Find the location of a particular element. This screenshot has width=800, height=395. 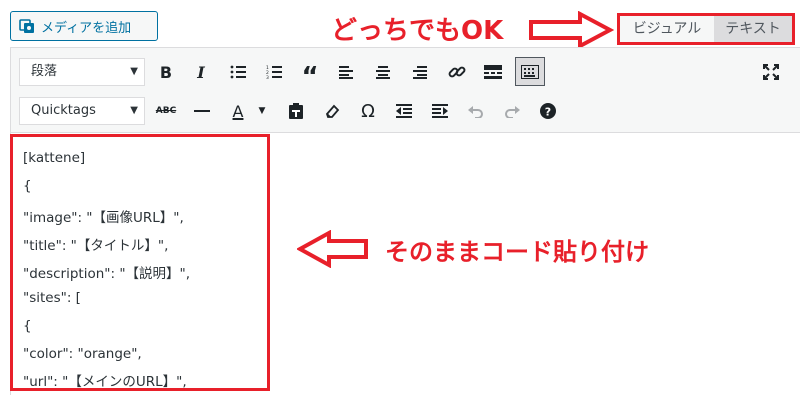

toolbar-toggle-icon is located at coordinates (530, 71).